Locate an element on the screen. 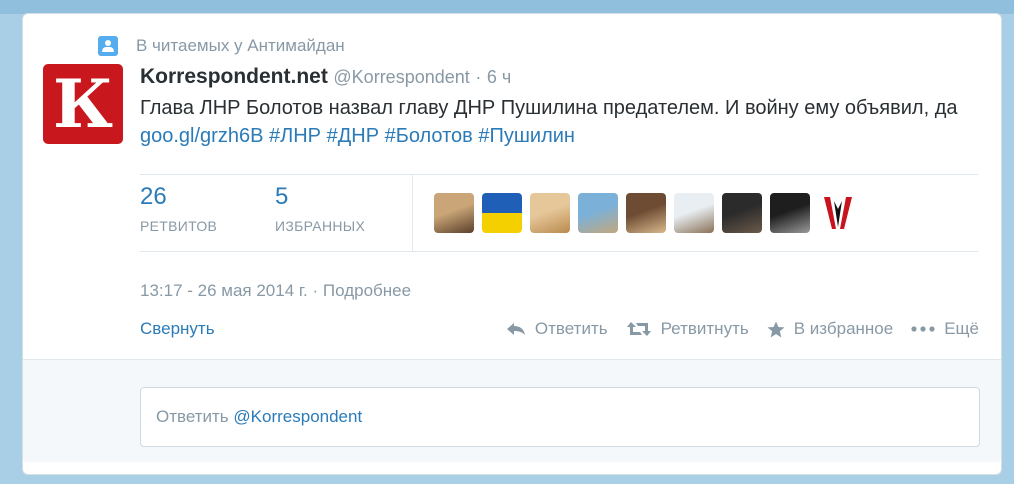 The width and height of the screenshot is (1014, 484). favorite-button: В избранное is located at coordinates (830, 329).